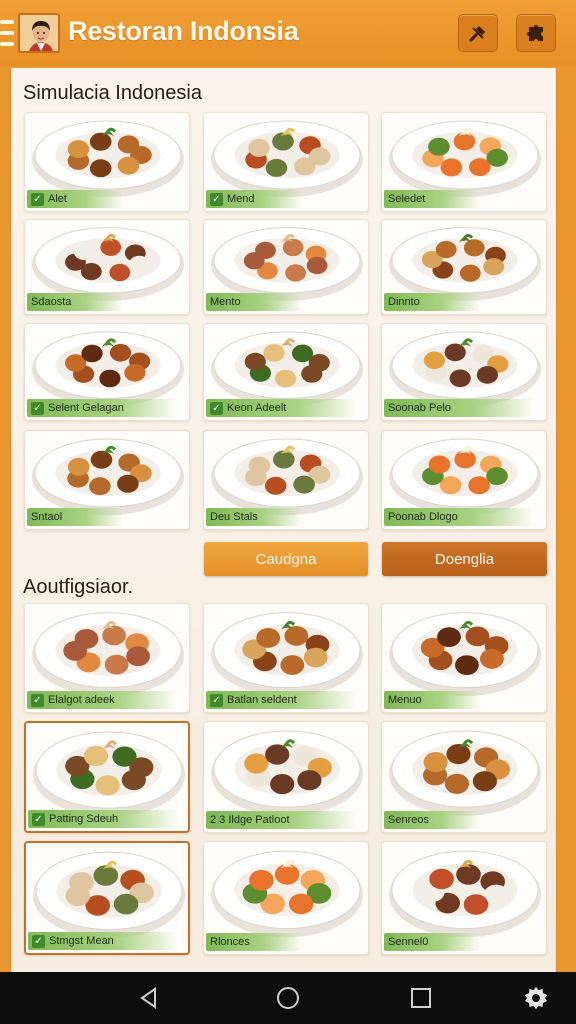  What do you see at coordinates (432, 700) in the screenshot?
I see `dish-label: Menuo` at bounding box center [432, 700].